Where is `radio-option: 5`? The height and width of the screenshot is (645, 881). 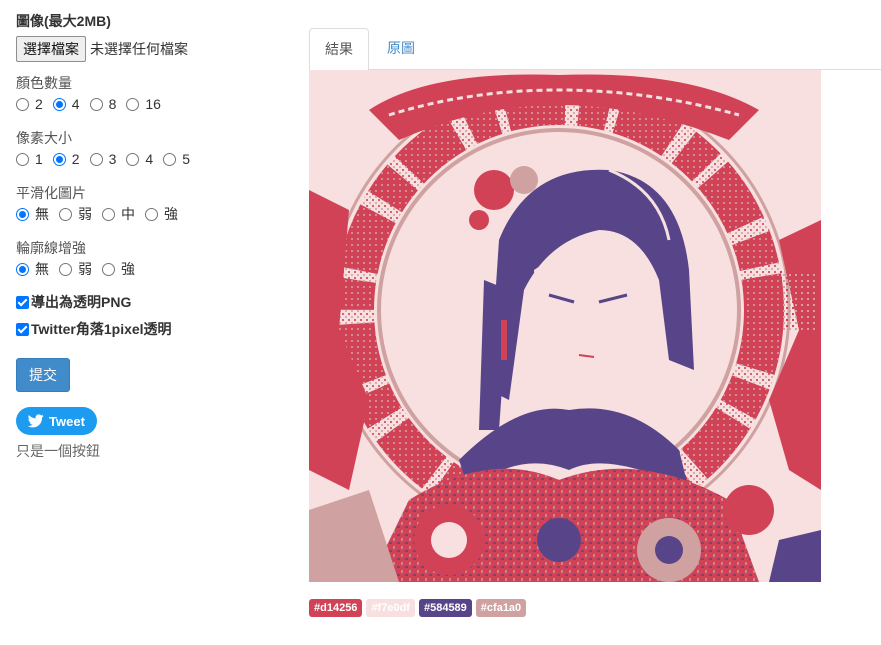 radio-option: 5 is located at coordinates (176, 159).